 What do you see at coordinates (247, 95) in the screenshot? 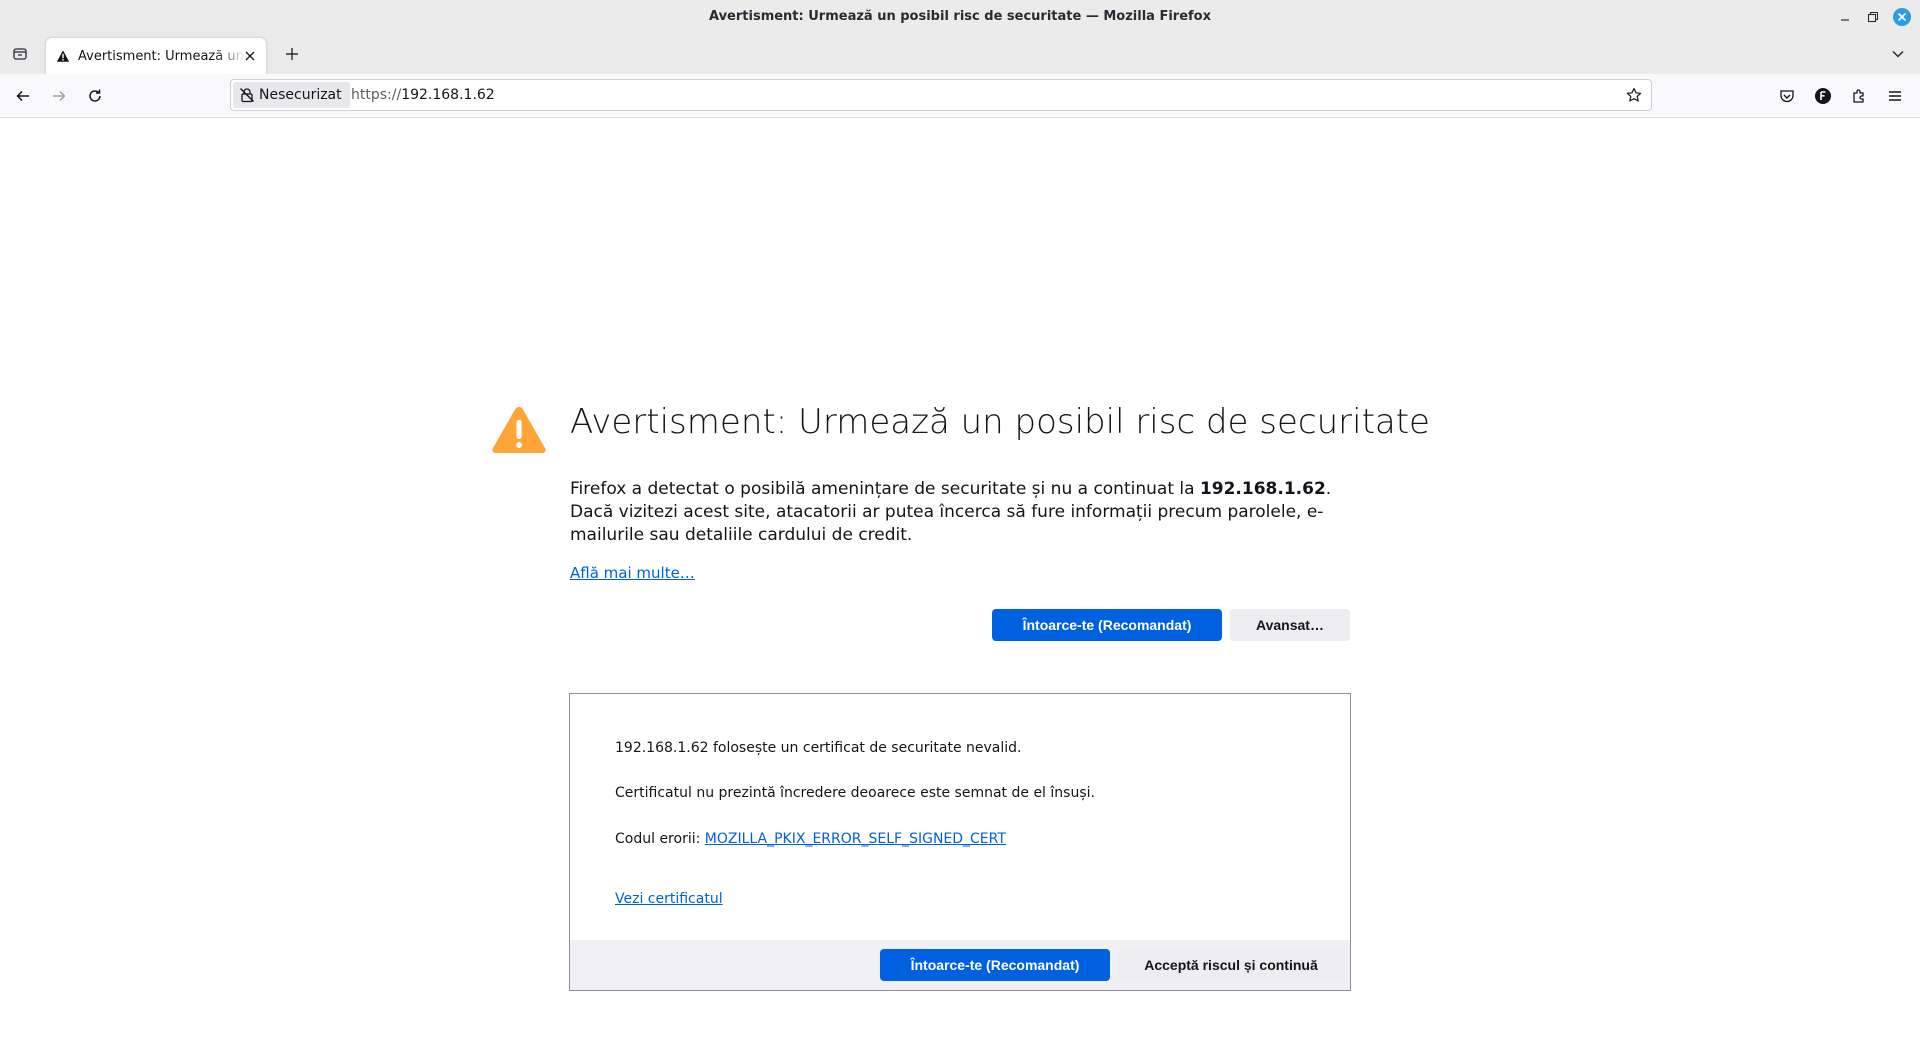
I see `lock-insecure-icon` at bounding box center [247, 95].